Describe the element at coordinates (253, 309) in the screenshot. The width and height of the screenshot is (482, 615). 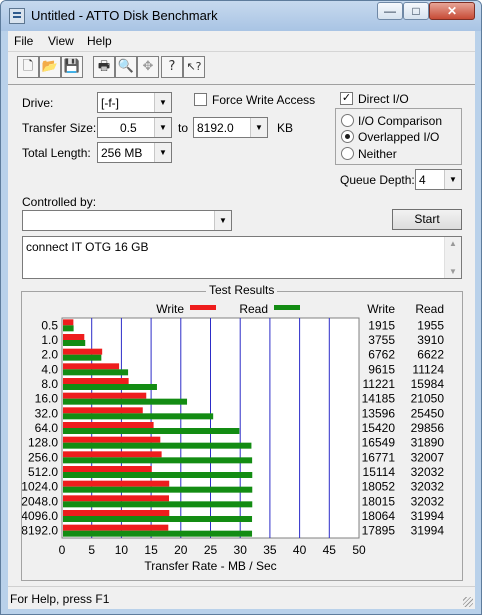
I see `legend-read-label: Read` at that location.